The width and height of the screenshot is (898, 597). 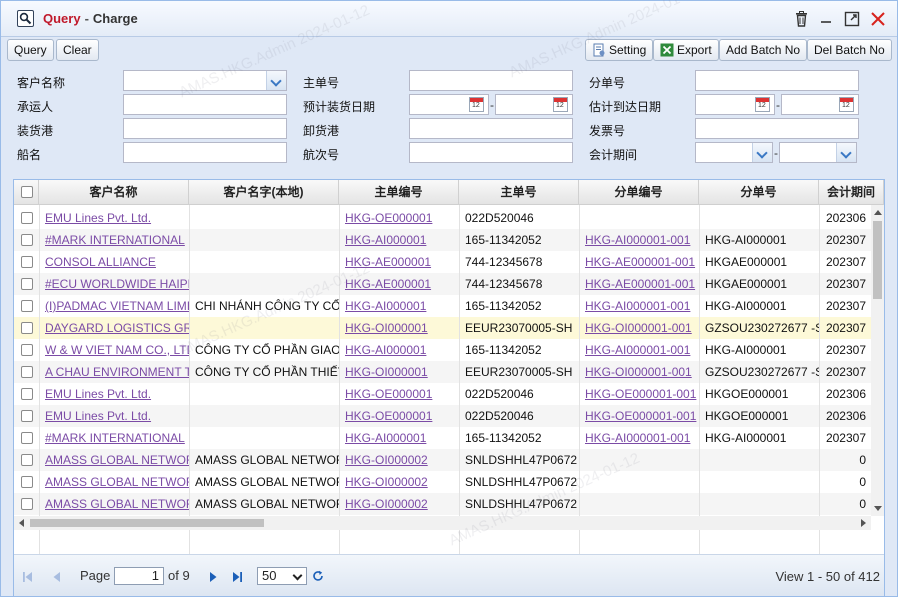 What do you see at coordinates (399, 192) in the screenshot?
I see `col-master-ref: 主单编号` at bounding box center [399, 192].